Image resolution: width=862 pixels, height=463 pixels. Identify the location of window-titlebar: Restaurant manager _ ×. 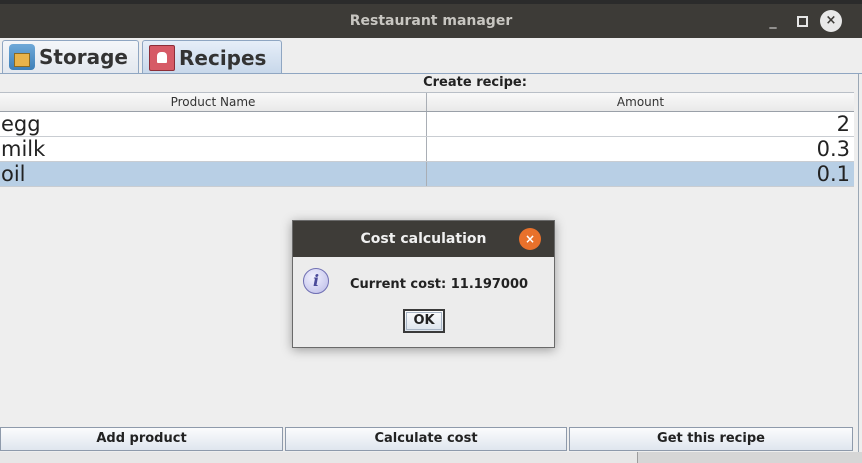
(431, 21).